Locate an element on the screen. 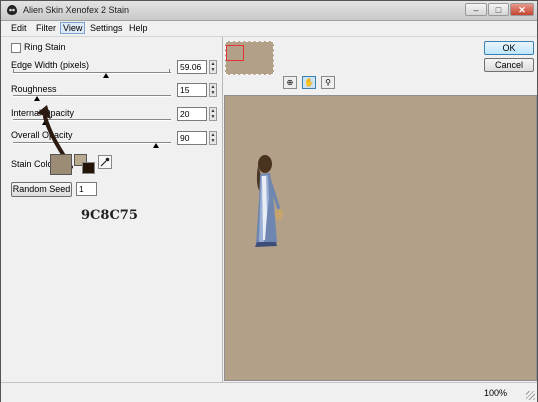 Image resolution: width=538 pixels, height=402 pixels. edge-width-slider-thumb is located at coordinates (106, 75).